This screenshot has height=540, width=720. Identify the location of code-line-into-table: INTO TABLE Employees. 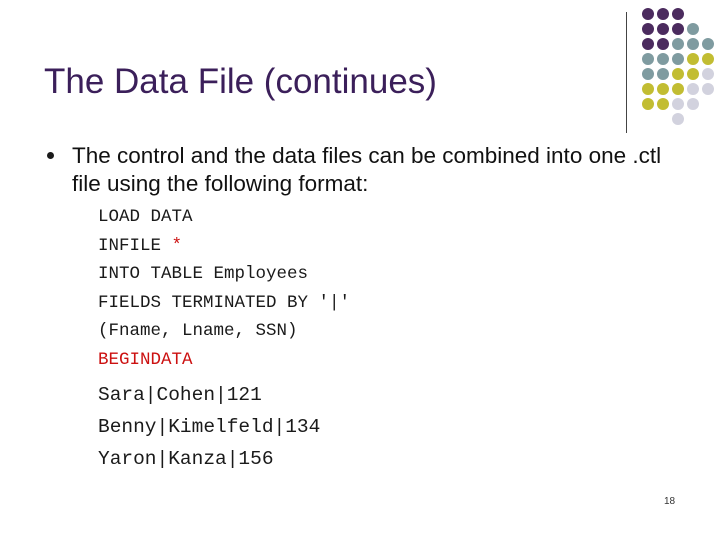
(203, 274).